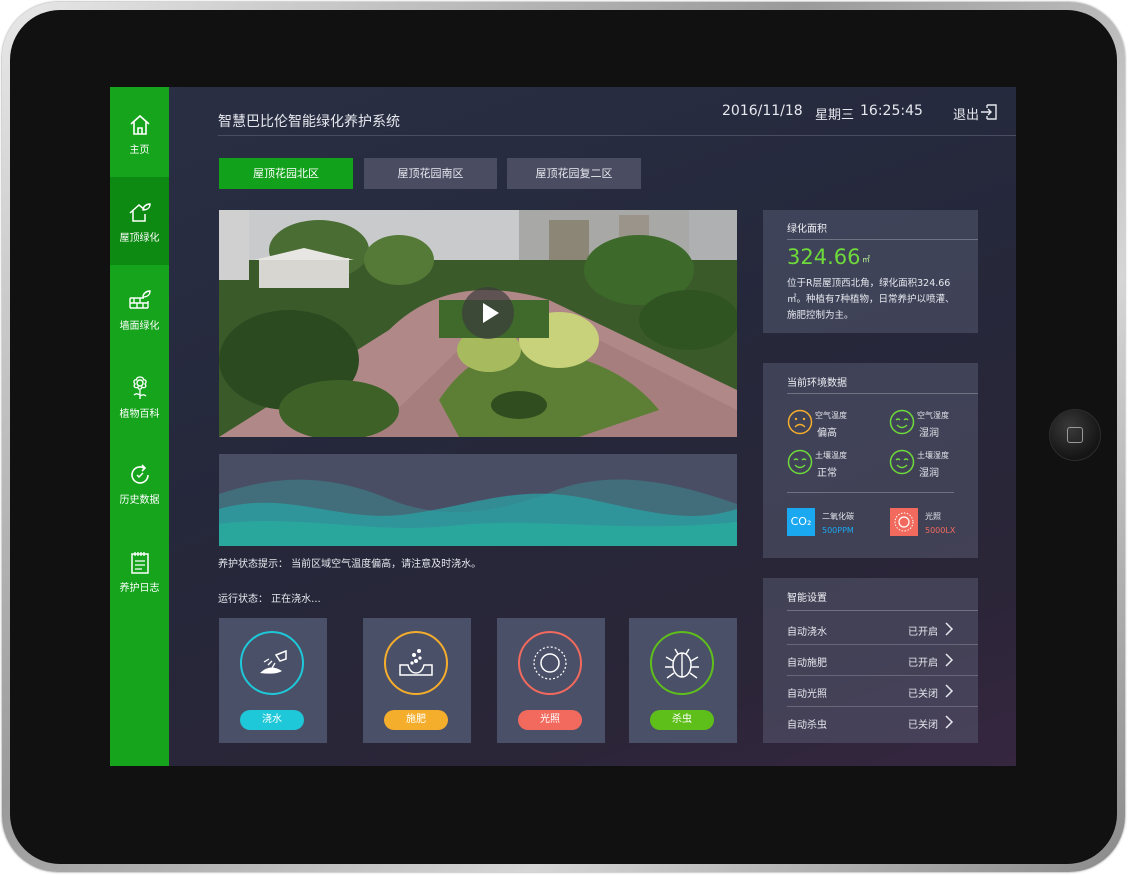 This screenshot has height=875, width=1129. Describe the element at coordinates (762, 111) in the screenshot. I see `header-date: 2016/11/18` at that location.